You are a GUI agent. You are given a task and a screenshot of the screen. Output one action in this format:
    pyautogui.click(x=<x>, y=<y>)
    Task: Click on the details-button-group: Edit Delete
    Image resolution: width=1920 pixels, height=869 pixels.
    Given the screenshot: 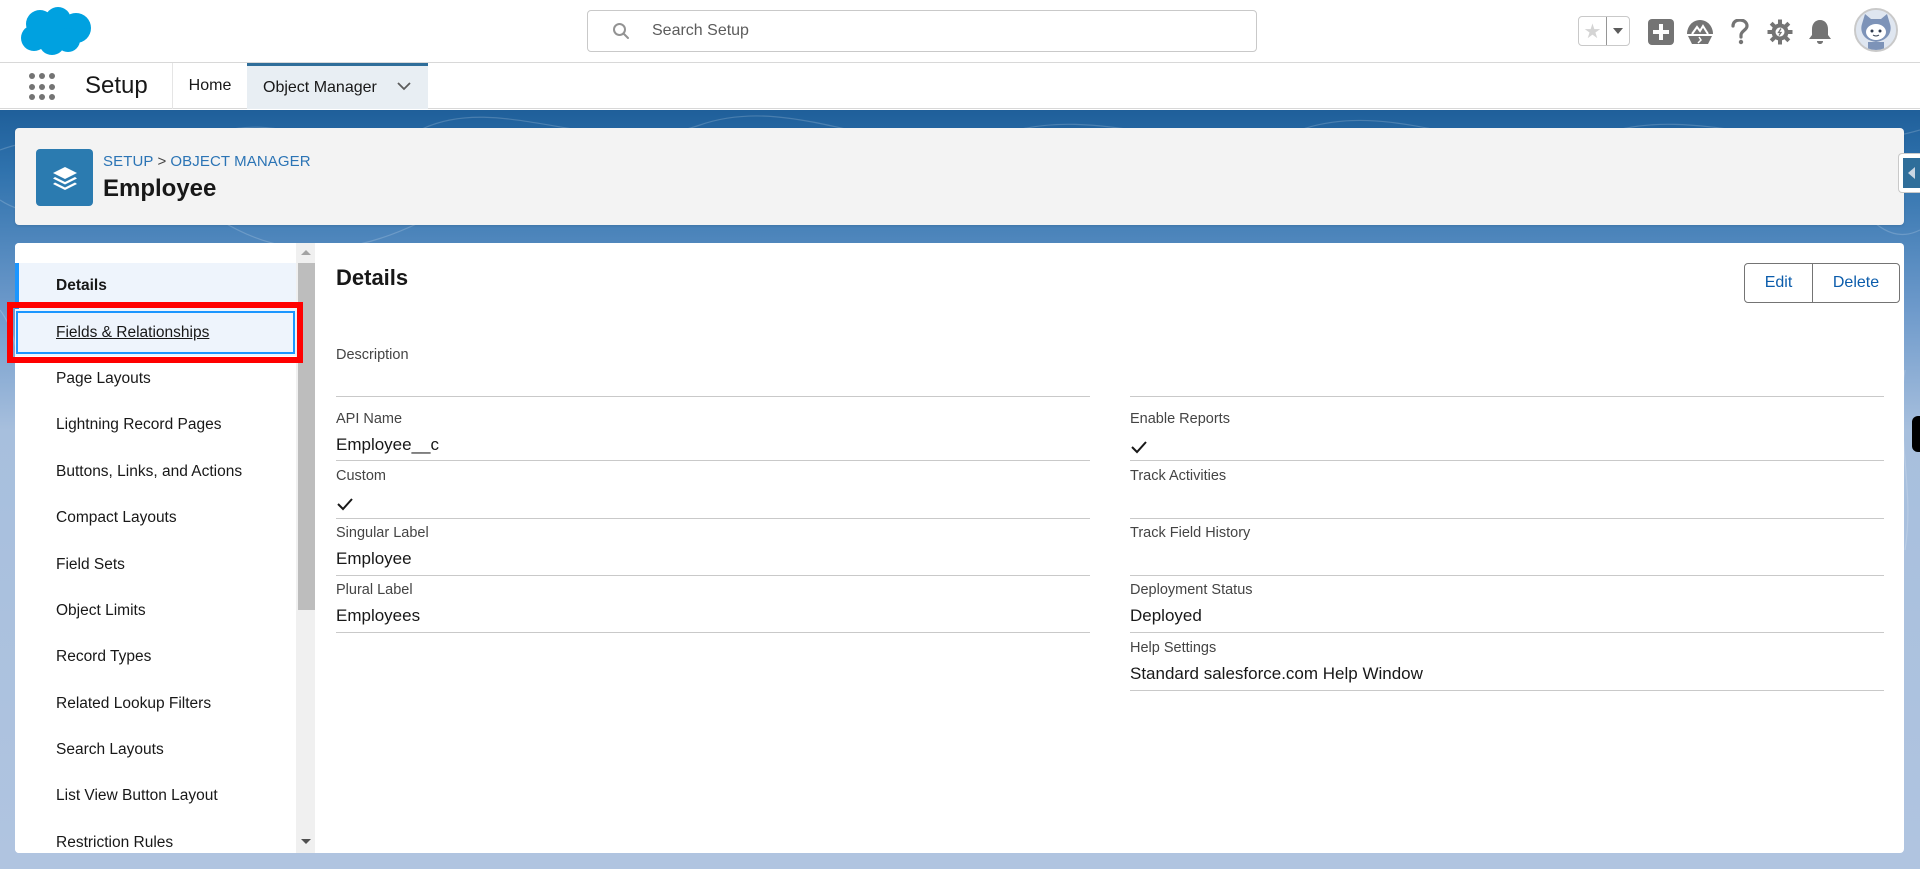 What is the action you would take?
    pyautogui.click(x=1822, y=283)
    